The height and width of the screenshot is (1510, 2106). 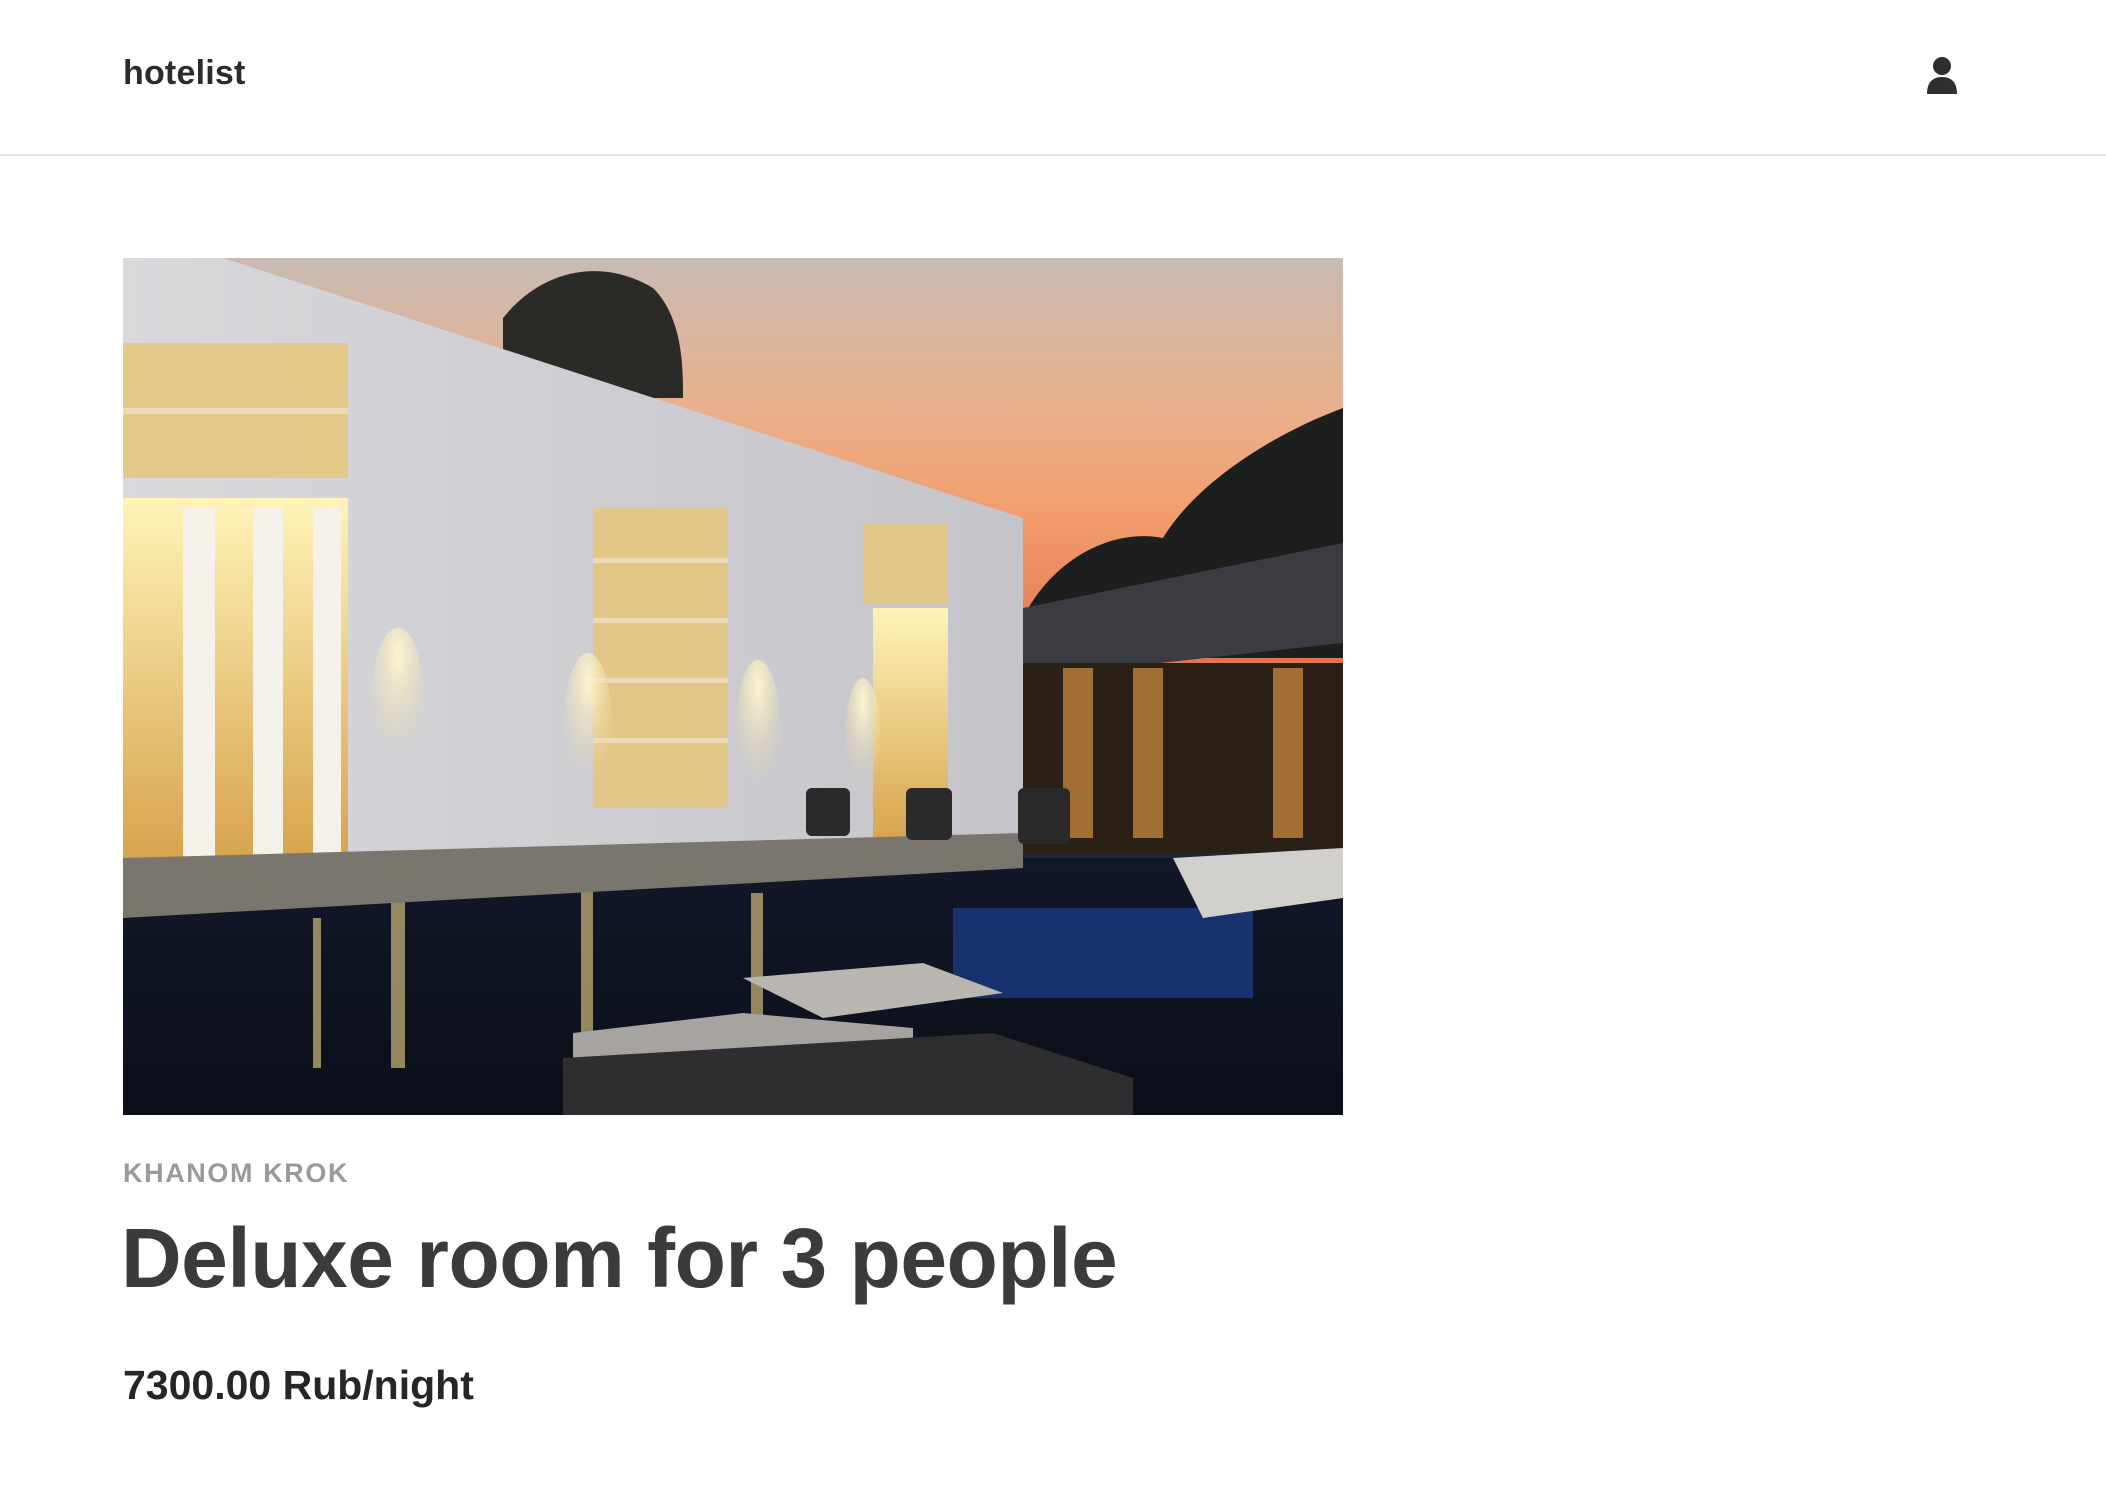 I want to click on brand-logo-link: hotelist, so click(x=184, y=73).